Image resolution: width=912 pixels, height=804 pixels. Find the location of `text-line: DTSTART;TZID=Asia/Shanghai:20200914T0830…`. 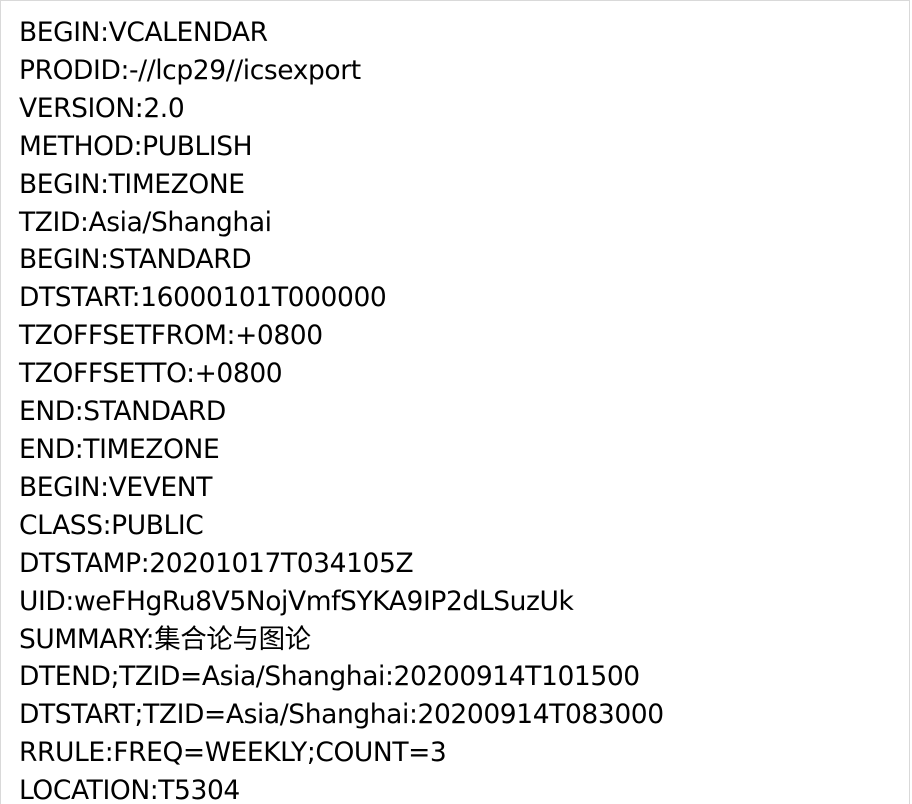

text-line: DTSTART;TZID=Asia/Shanghai:20200914T0830… is located at coordinates (341, 715).